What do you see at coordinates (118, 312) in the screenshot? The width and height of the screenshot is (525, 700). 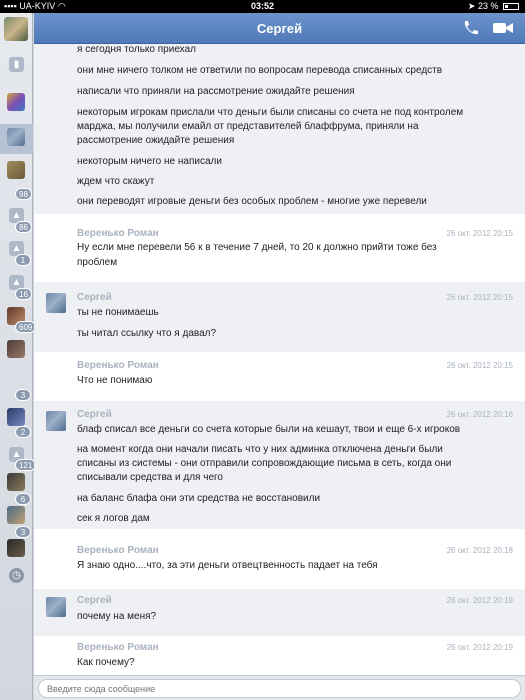 I see `message-text: ты не понимаешь` at bounding box center [118, 312].